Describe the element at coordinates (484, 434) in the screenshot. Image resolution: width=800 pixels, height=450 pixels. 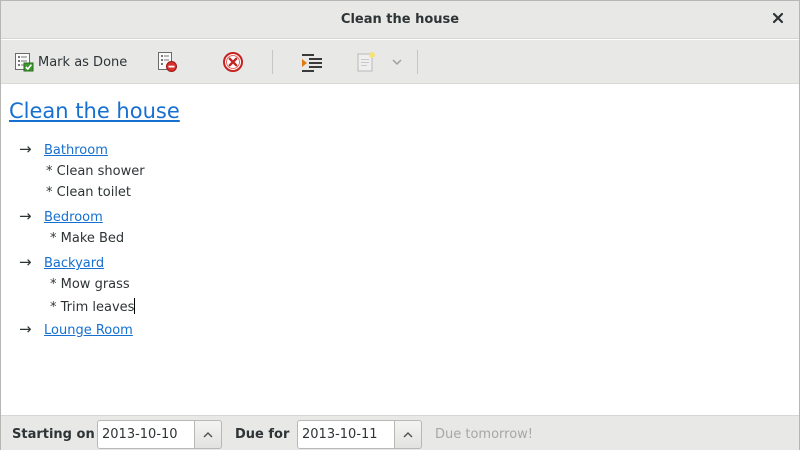
I see `due-status-text: Due tomorrow!` at that location.